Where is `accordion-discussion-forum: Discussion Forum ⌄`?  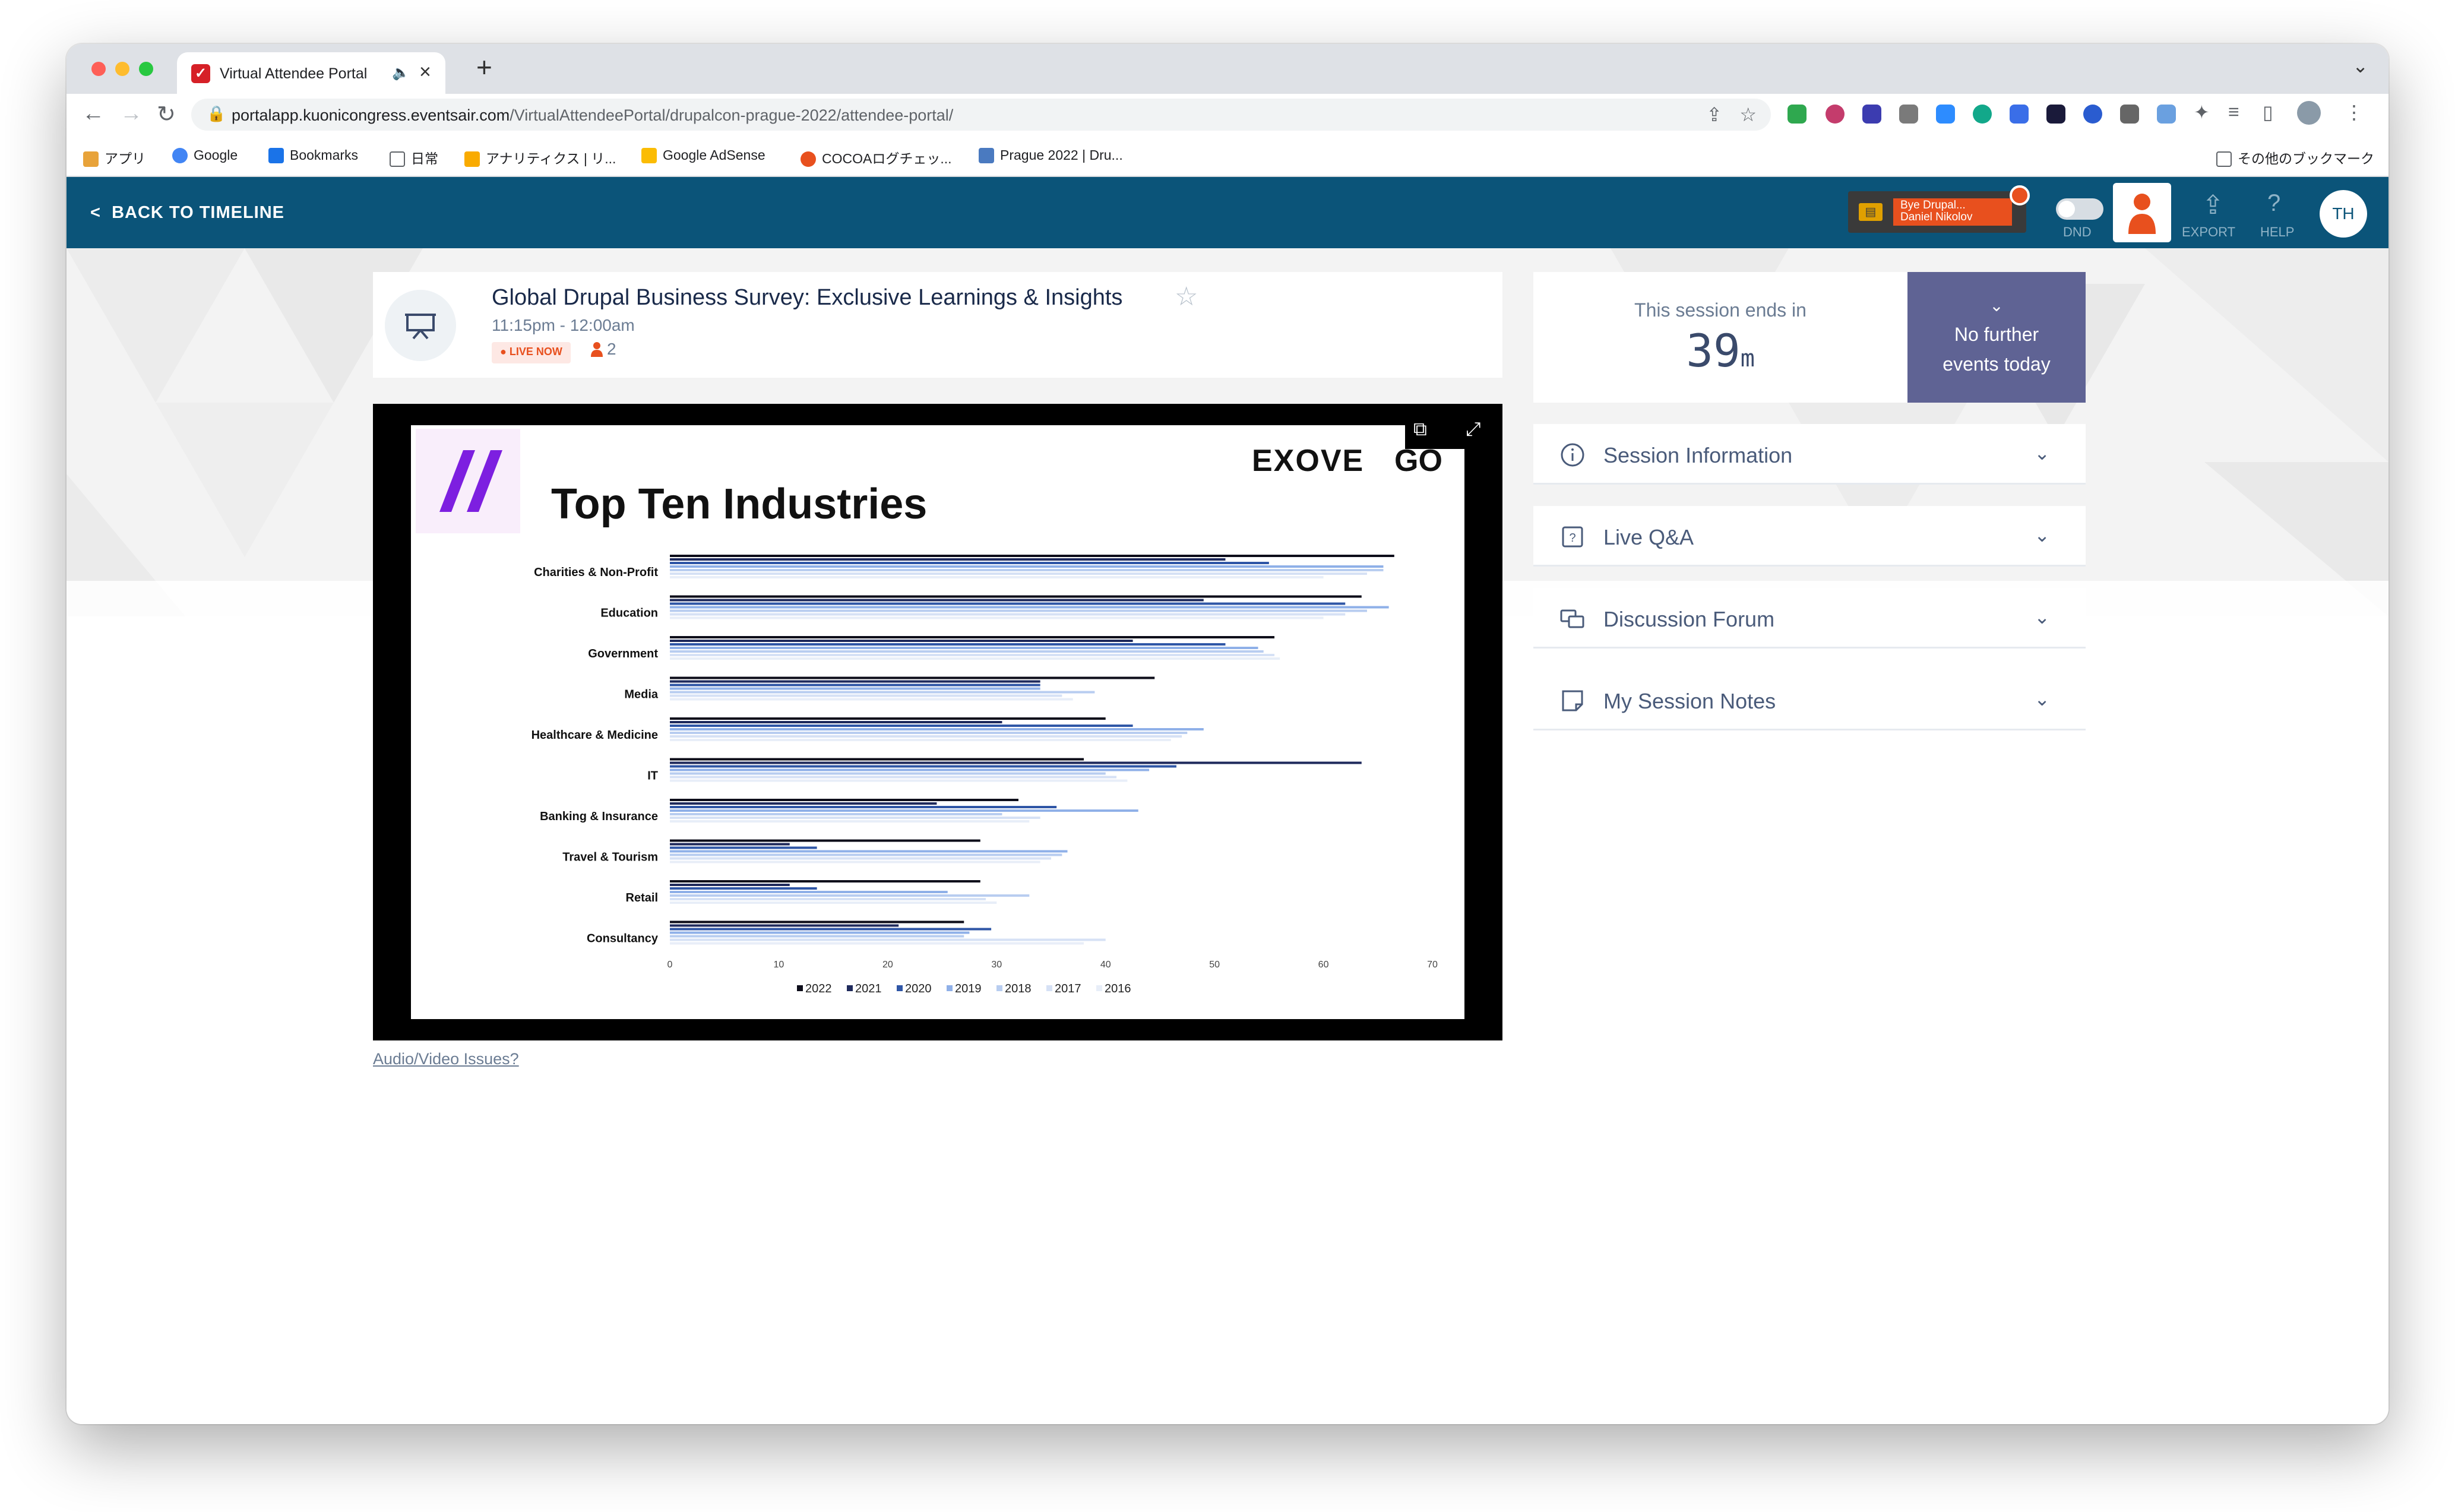
accordion-discussion-forum: Discussion Forum ⌄ is located at coordinates (1809, 618).